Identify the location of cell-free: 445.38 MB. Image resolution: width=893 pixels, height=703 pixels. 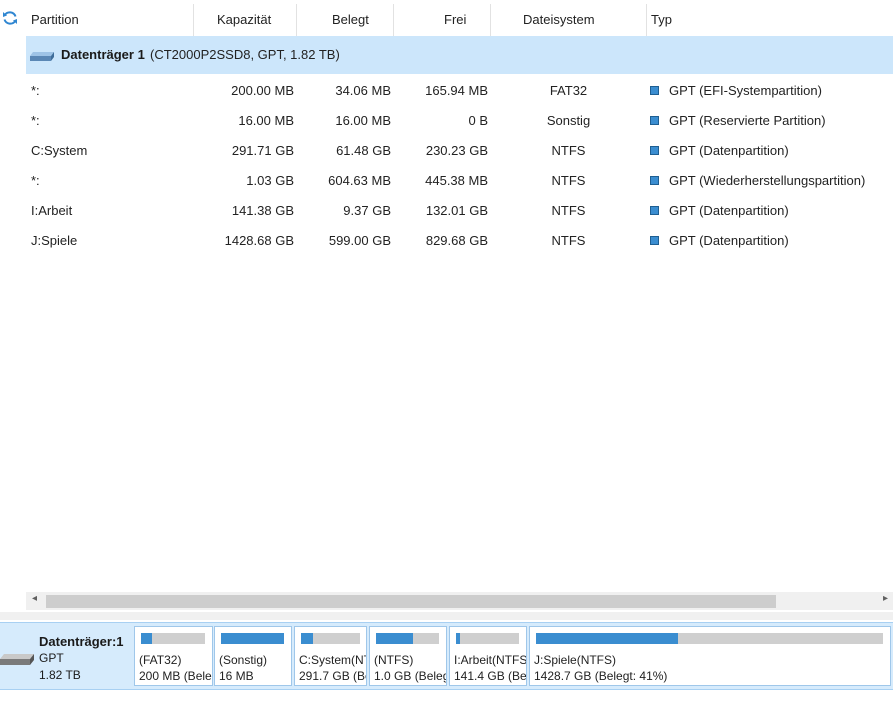
(456, 180).